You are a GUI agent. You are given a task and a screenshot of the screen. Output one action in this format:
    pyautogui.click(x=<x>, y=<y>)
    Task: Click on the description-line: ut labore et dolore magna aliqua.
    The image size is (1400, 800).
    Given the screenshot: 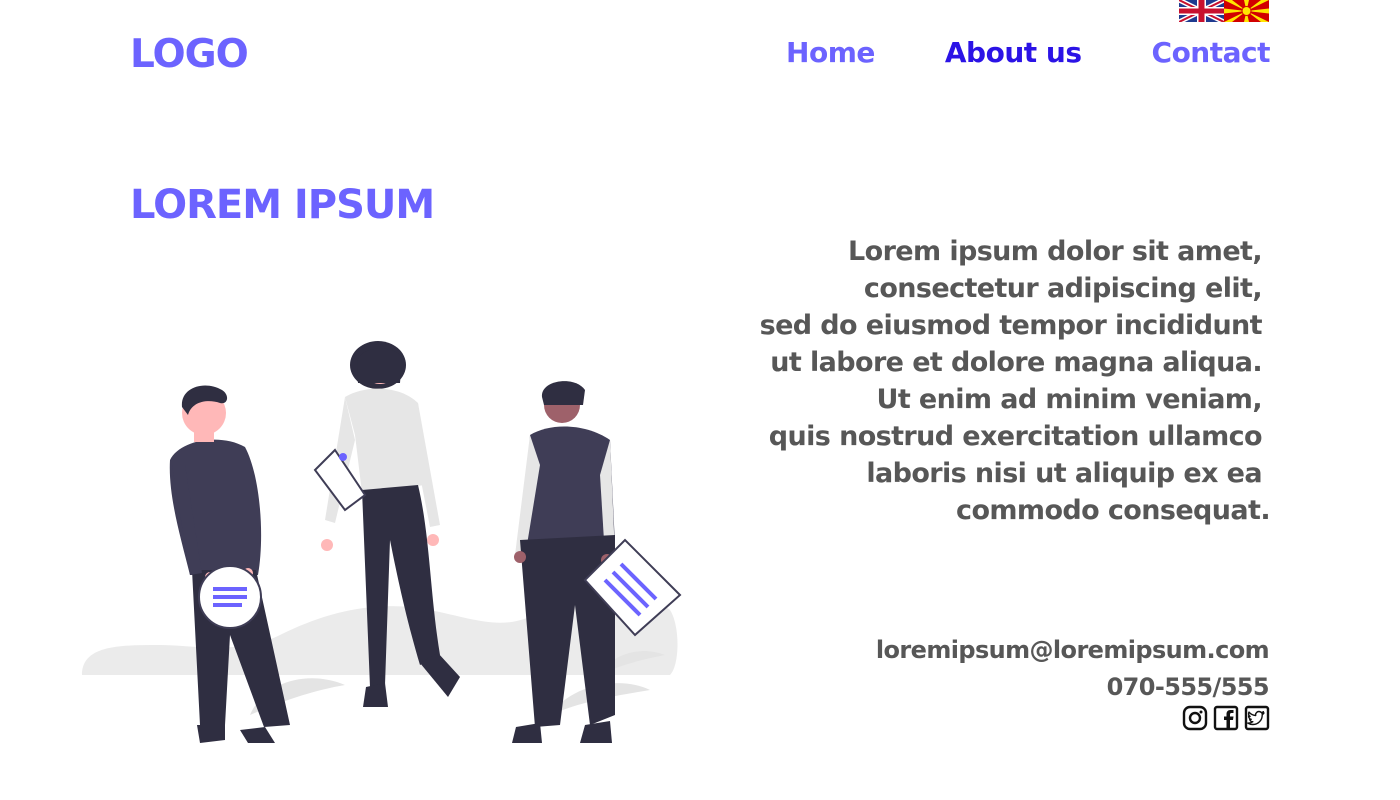 What is the action you would take?
    pyautogui.click(x=1016, y=362)
    